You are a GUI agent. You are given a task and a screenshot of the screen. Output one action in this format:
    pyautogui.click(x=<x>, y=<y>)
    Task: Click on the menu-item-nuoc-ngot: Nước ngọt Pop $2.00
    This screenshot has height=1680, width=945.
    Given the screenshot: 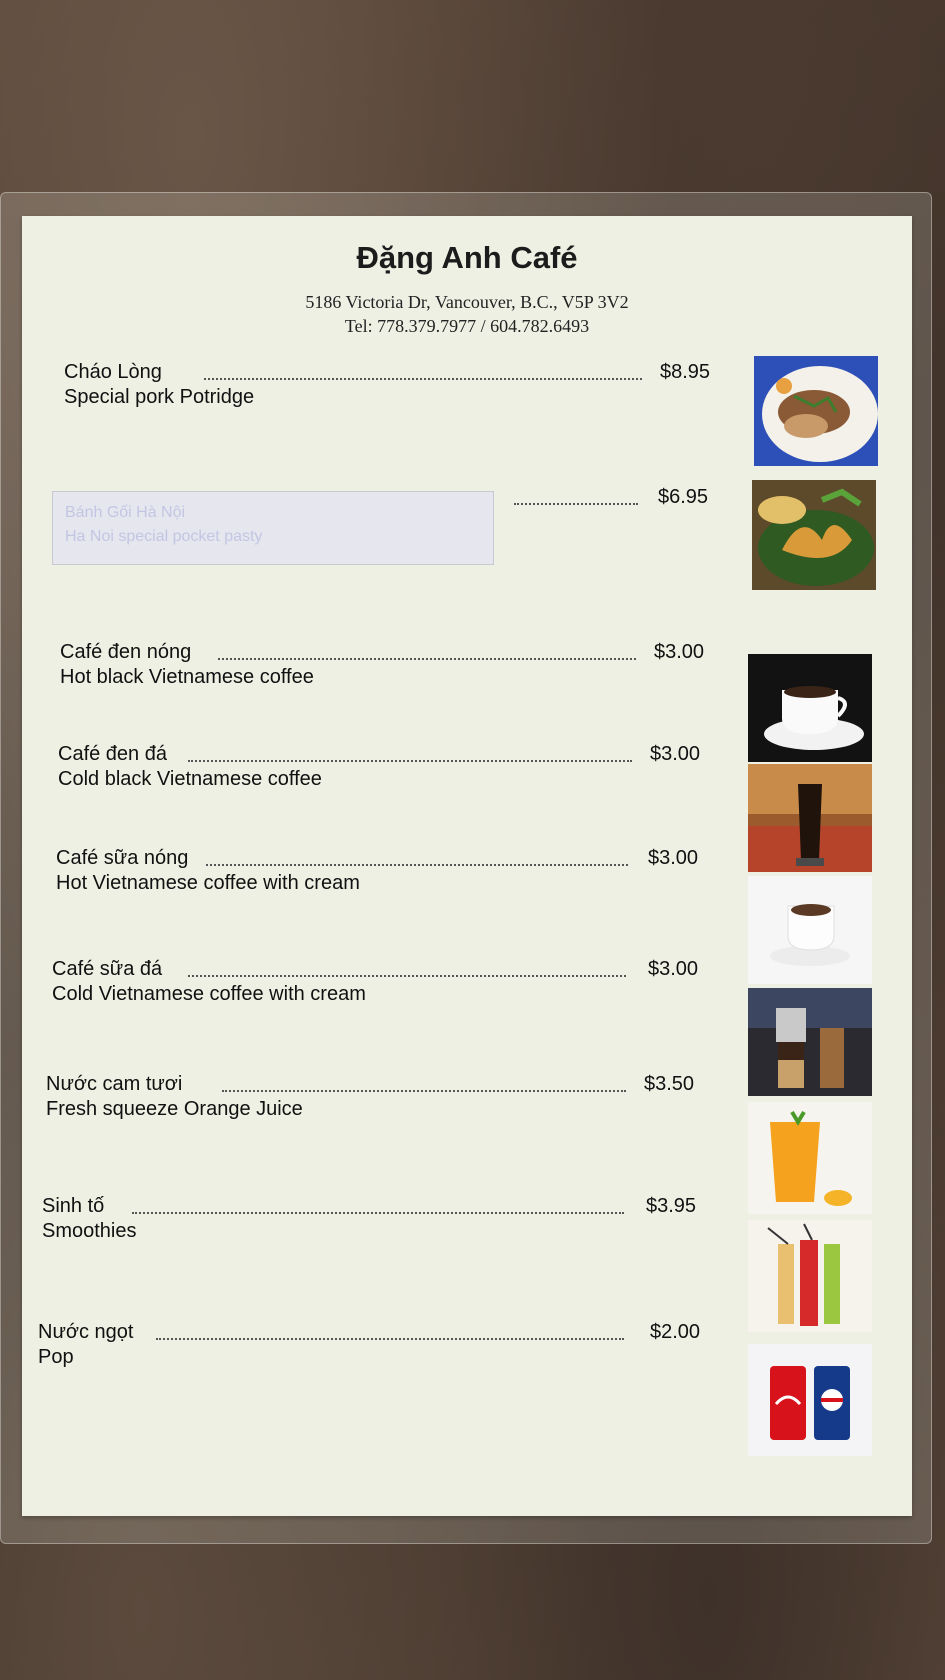 What is the action you would take?
    pyautogui.click(x=373, y=1346)
    